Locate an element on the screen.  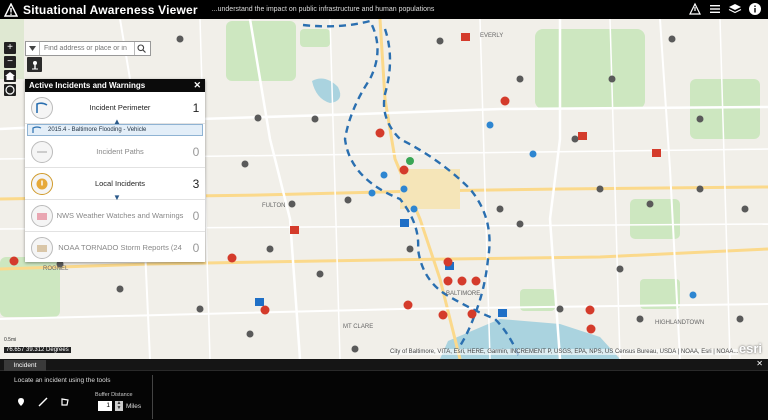
local-incident-marker is located at coordinates (410, 161).